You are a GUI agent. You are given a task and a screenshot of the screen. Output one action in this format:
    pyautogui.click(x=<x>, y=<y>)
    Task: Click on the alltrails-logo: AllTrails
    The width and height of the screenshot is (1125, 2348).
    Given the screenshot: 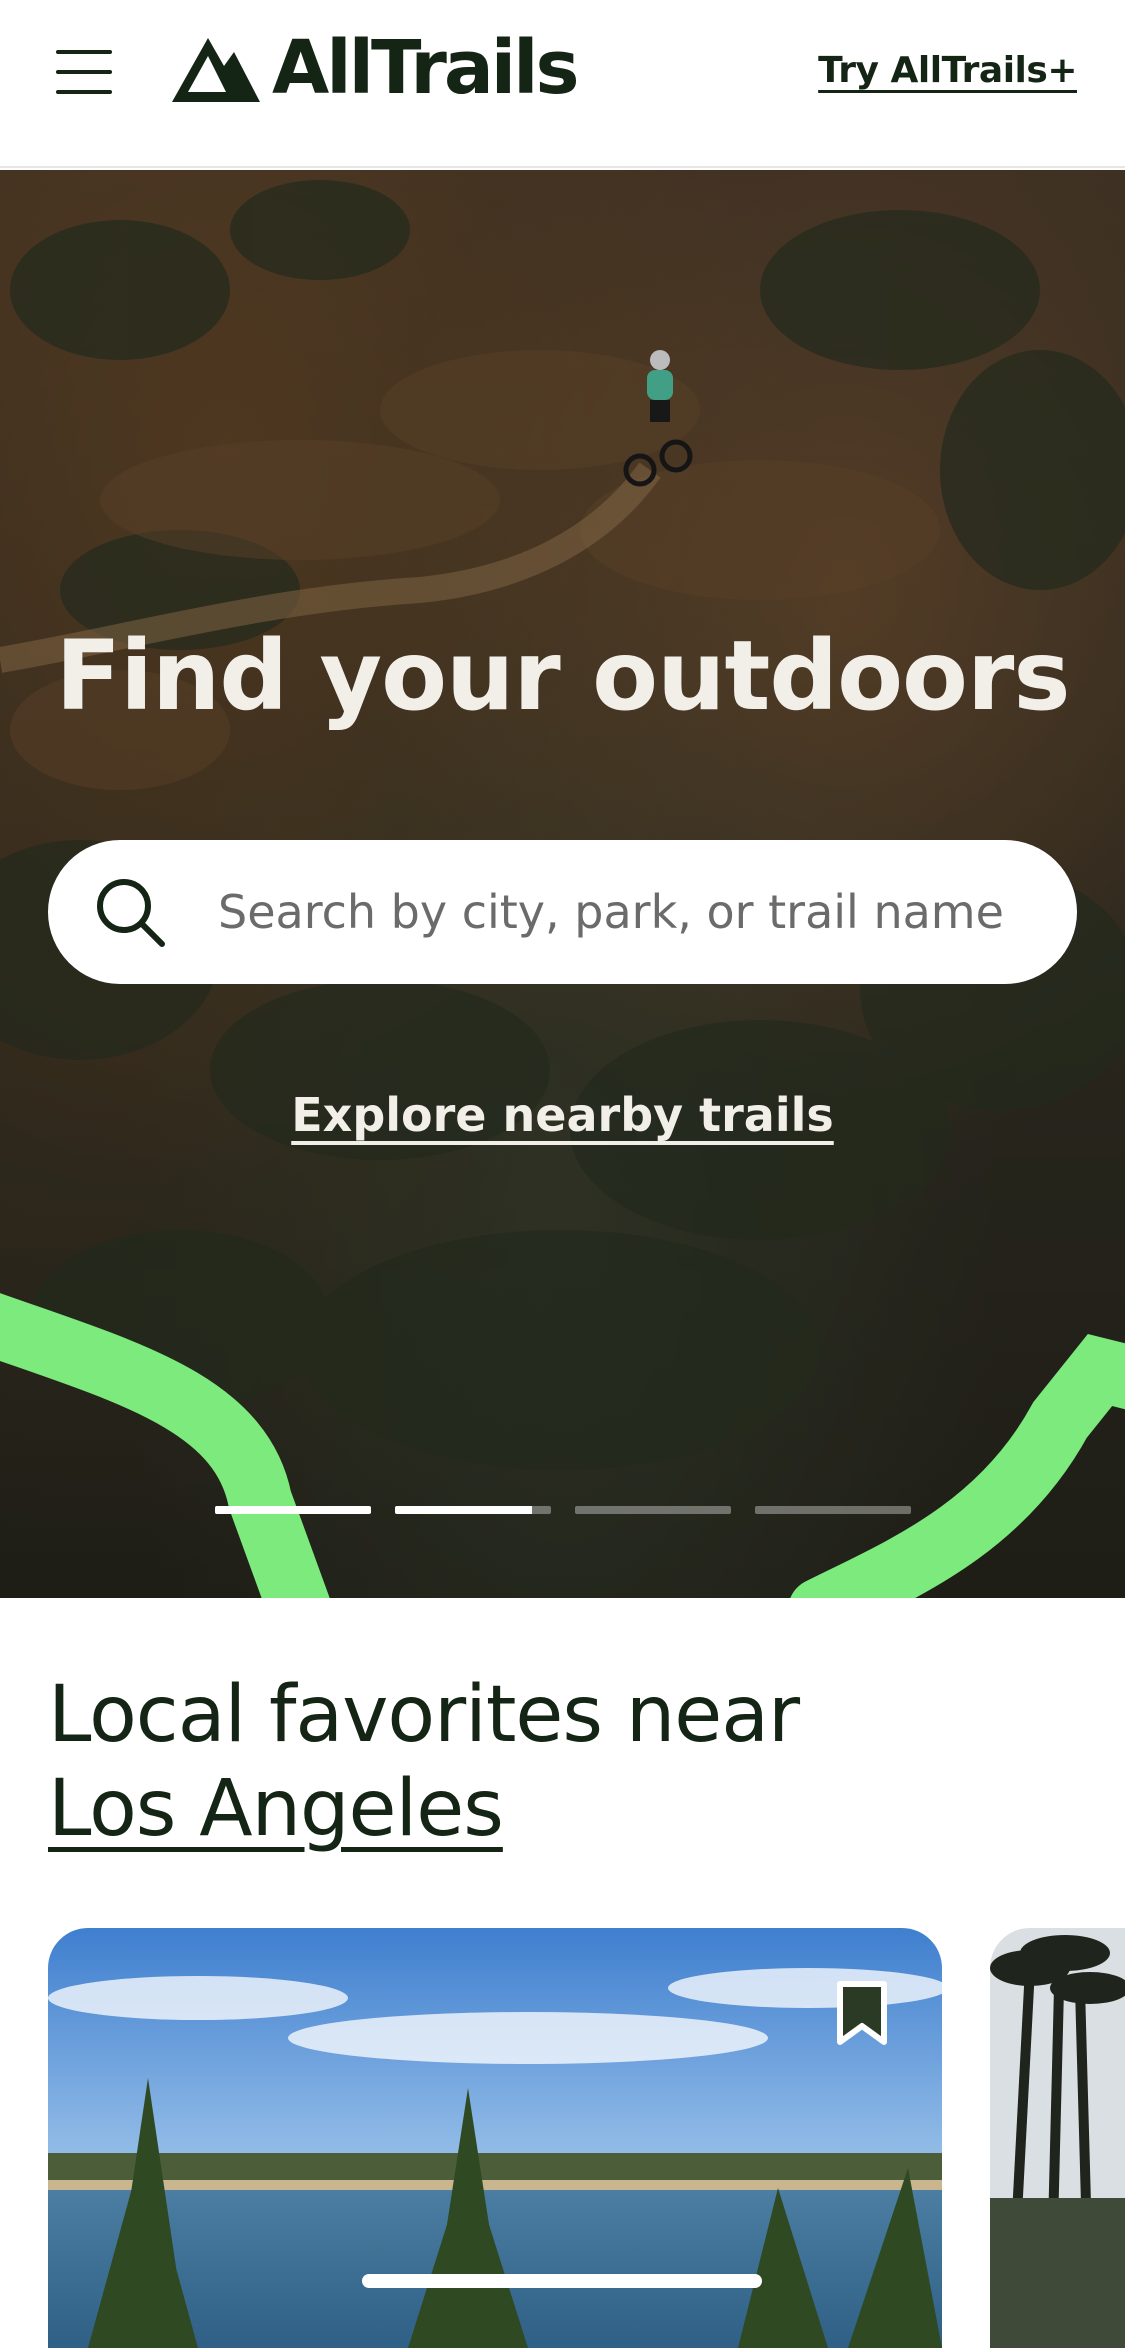 What is the action you would take?
    pyautogui.click(x=374, y=68)
    